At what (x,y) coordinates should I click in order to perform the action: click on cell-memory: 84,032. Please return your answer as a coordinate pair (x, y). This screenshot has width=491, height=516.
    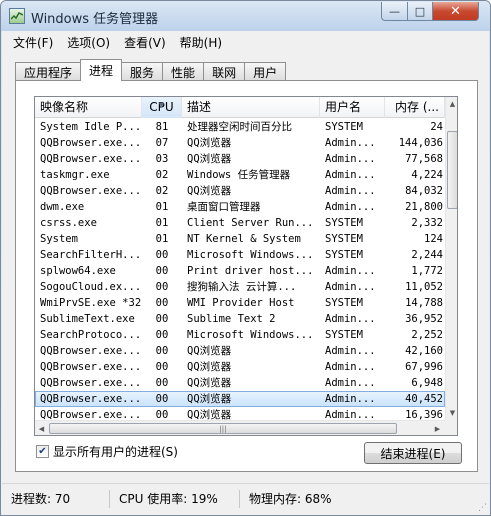
    Looking at the image, I should click on (424, 191).